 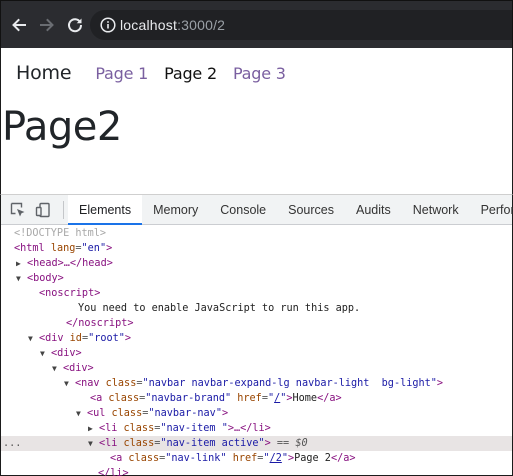 I want to click on page-title: Page2, so click(x=62, y=127).